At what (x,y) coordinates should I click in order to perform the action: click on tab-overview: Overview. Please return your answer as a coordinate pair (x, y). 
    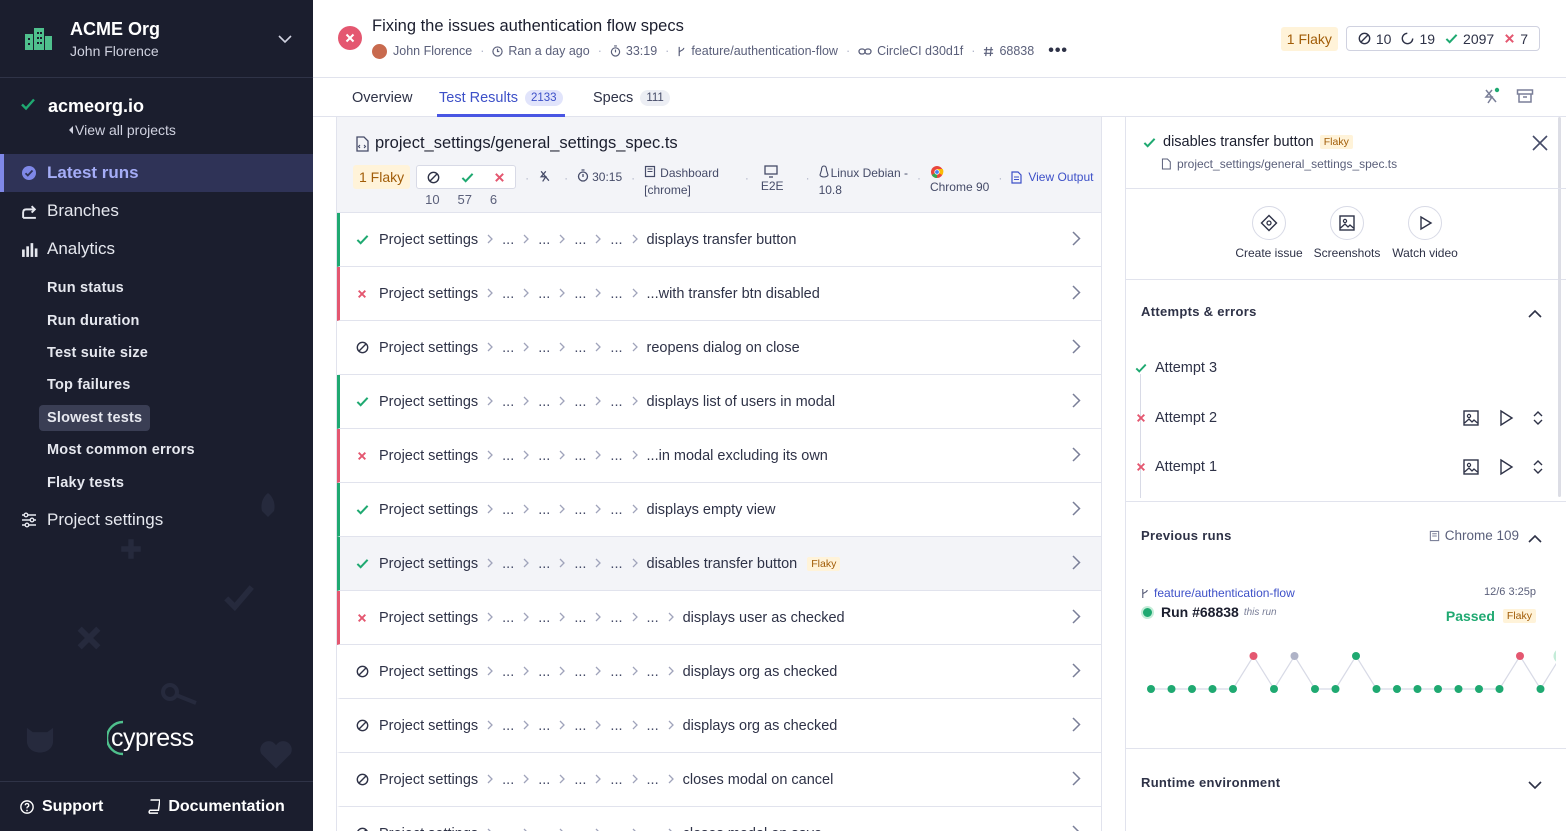
    Looking at the image, I should click on (382, 97).